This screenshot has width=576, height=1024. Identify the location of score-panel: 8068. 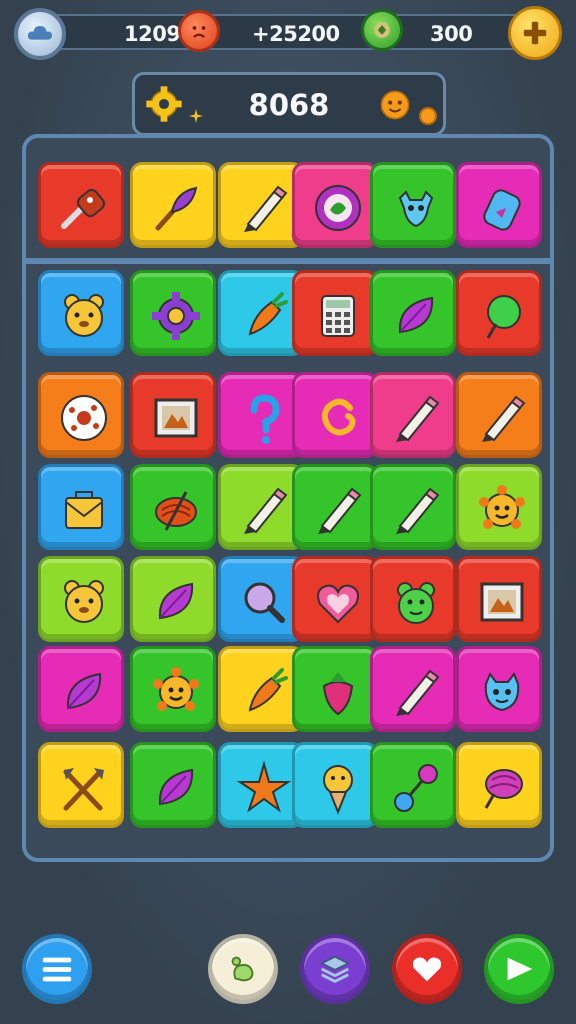
(289, 104).